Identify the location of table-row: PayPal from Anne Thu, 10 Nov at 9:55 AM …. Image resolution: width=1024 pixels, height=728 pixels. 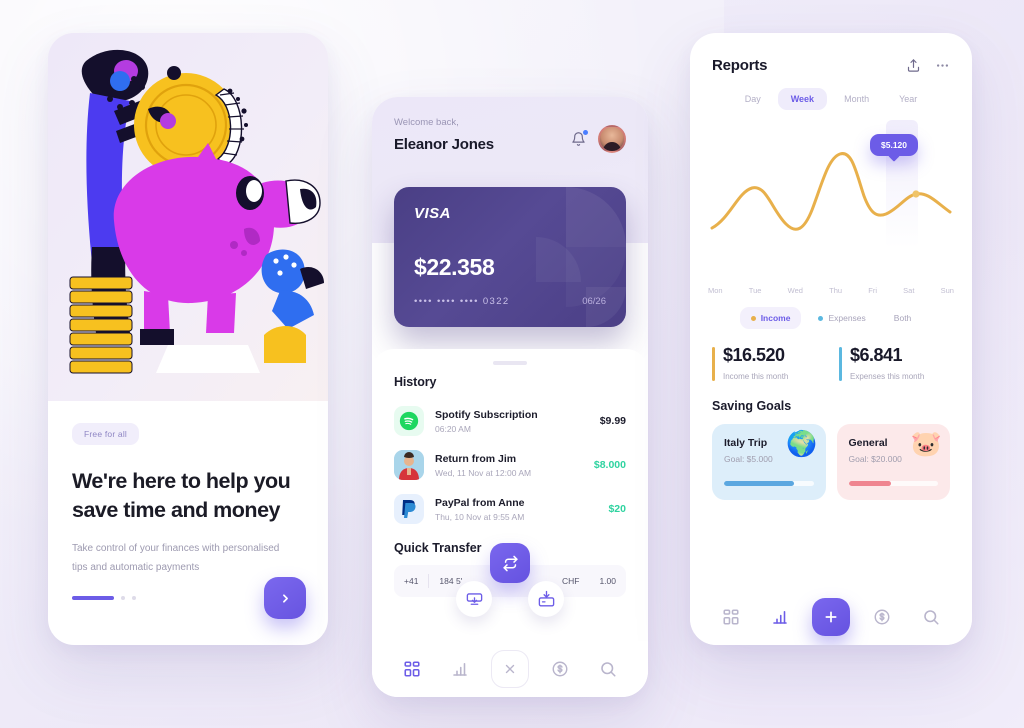
(510, 509).